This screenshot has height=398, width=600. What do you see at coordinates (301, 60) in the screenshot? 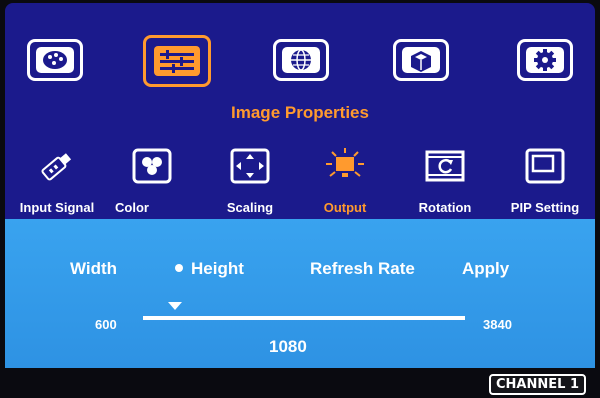
I see `globe-icon` at bounding box center [301, 60].